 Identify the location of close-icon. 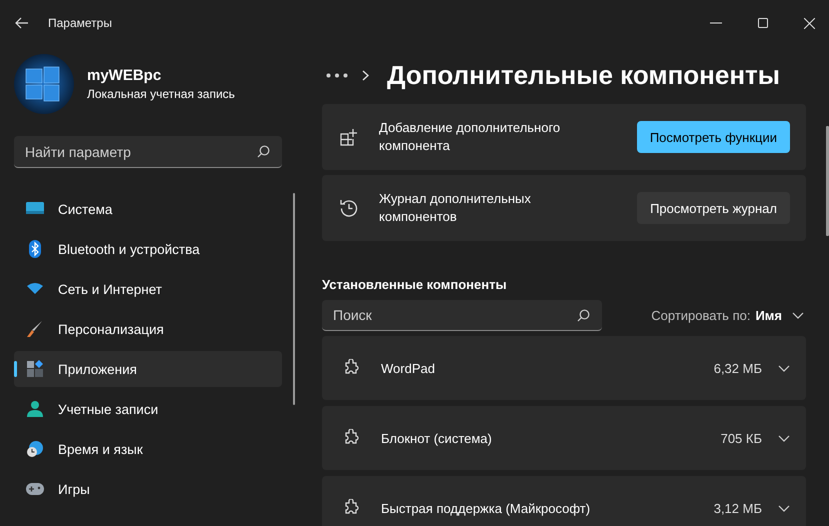
(809, 23).